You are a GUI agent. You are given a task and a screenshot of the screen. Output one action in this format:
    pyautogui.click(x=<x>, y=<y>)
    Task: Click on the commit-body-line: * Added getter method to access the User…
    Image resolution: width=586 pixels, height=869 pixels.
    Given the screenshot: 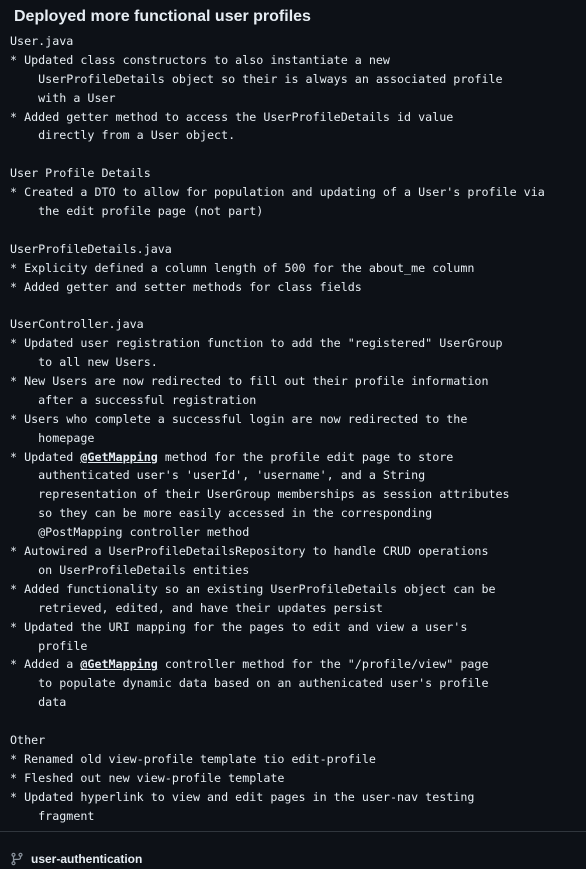 What is the action you would take?
    pyautogui.click(x=232, y=116)
    